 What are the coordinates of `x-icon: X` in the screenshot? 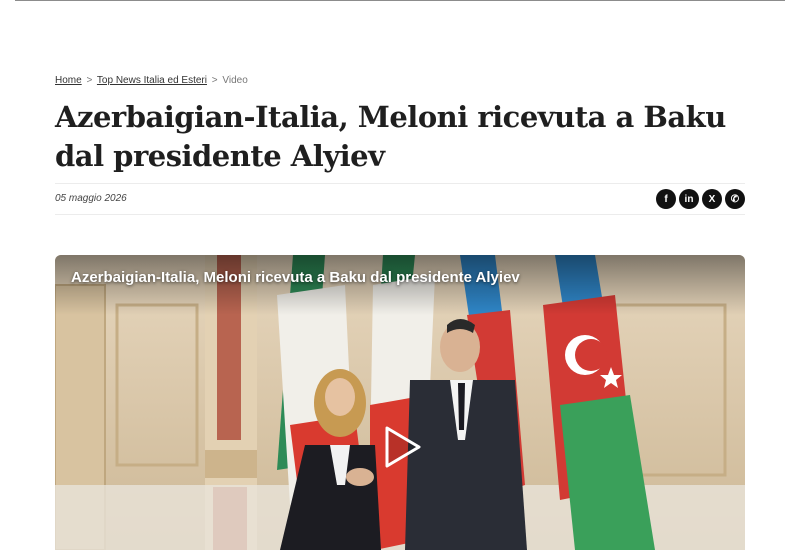 It's located at (712, 199).